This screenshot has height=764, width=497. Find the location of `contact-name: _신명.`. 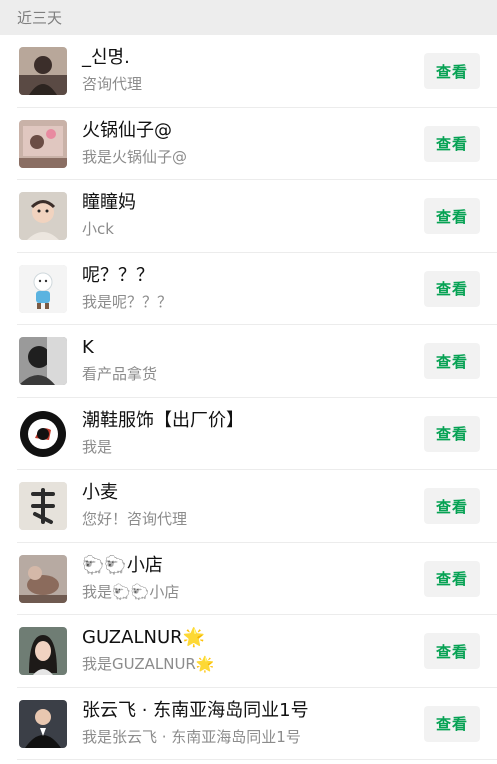

contact-name: _신명. is located at coordinates (106, 57).